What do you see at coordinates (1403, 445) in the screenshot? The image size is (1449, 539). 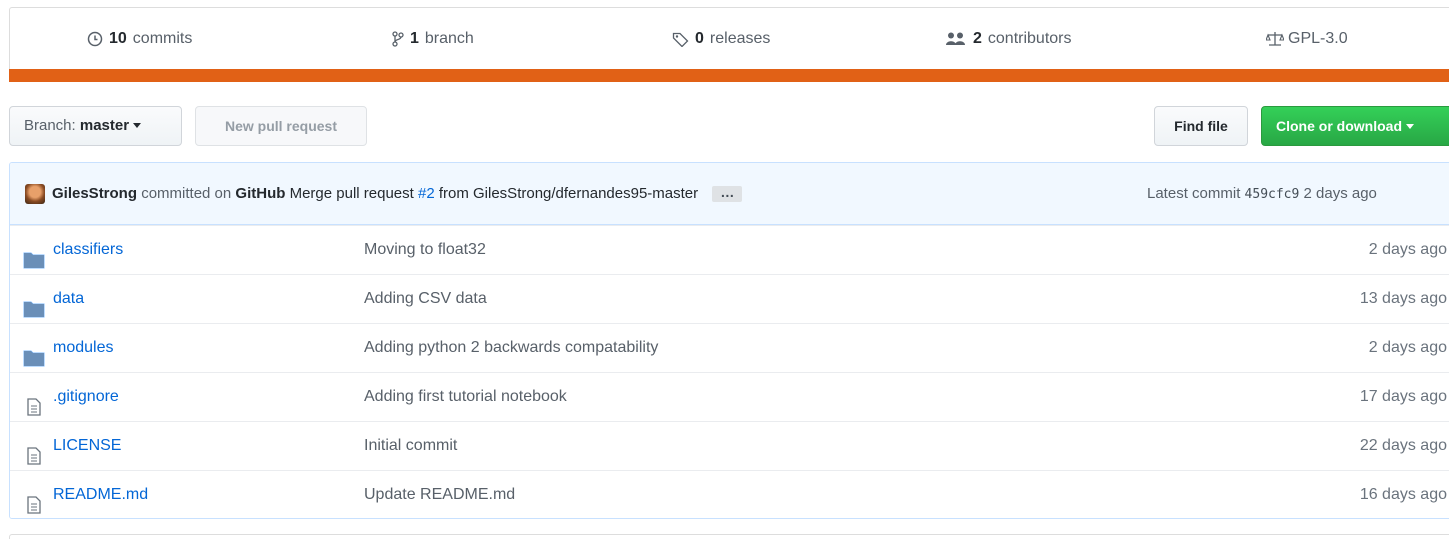 I see `file-age: 22 days ago` at bounding box center [1403, 445].